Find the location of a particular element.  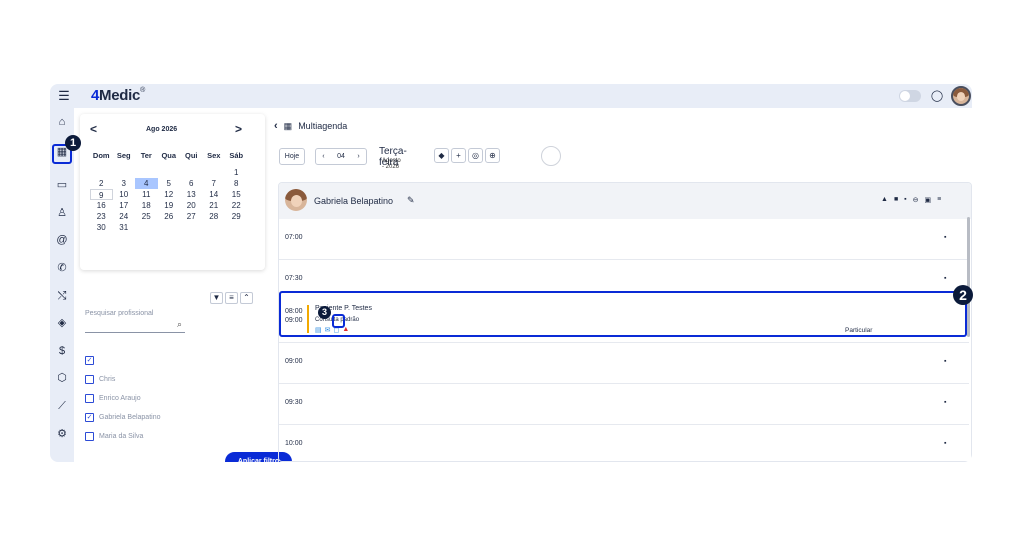

scrollbar is located at coordinates (968, 277).